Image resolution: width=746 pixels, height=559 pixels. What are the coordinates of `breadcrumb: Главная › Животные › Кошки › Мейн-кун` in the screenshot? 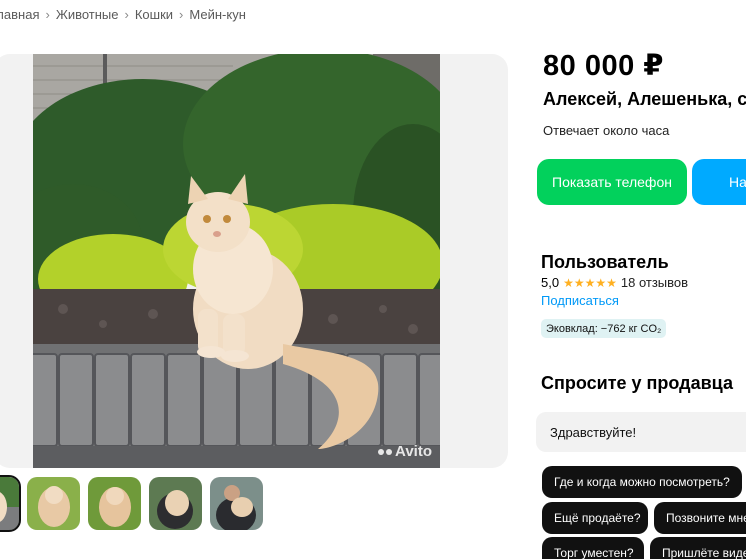 It's located at (123, 14).